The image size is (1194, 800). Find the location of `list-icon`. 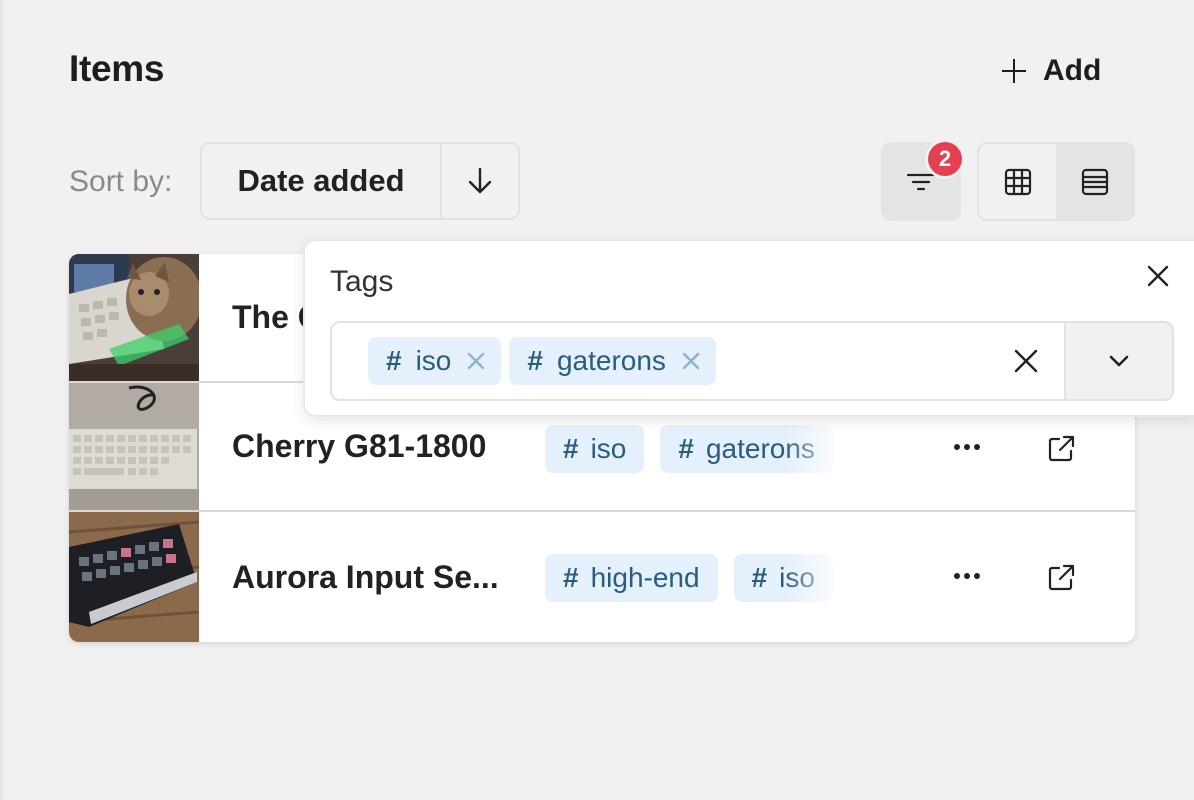

list-icon is located at coordinates (1094, 181).